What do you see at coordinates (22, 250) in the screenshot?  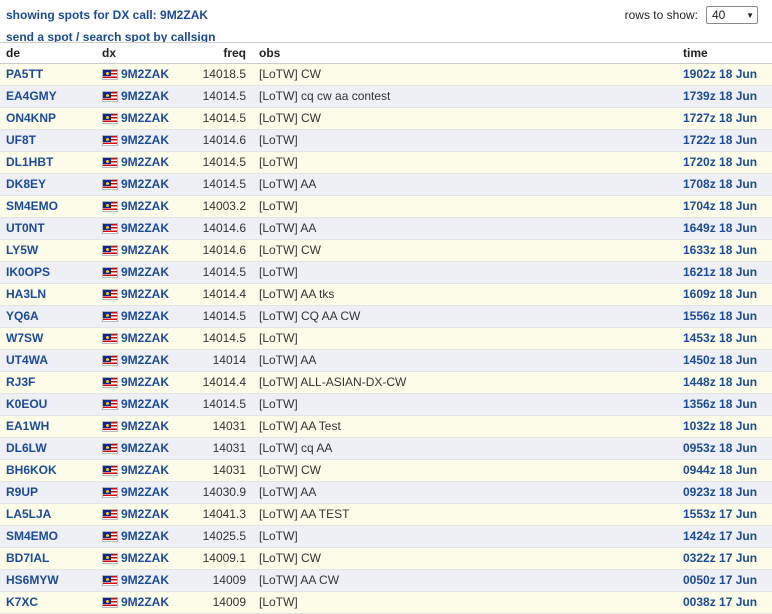 I see `spotter-callsign-link: LY5W` at bounding box center [22, 250].